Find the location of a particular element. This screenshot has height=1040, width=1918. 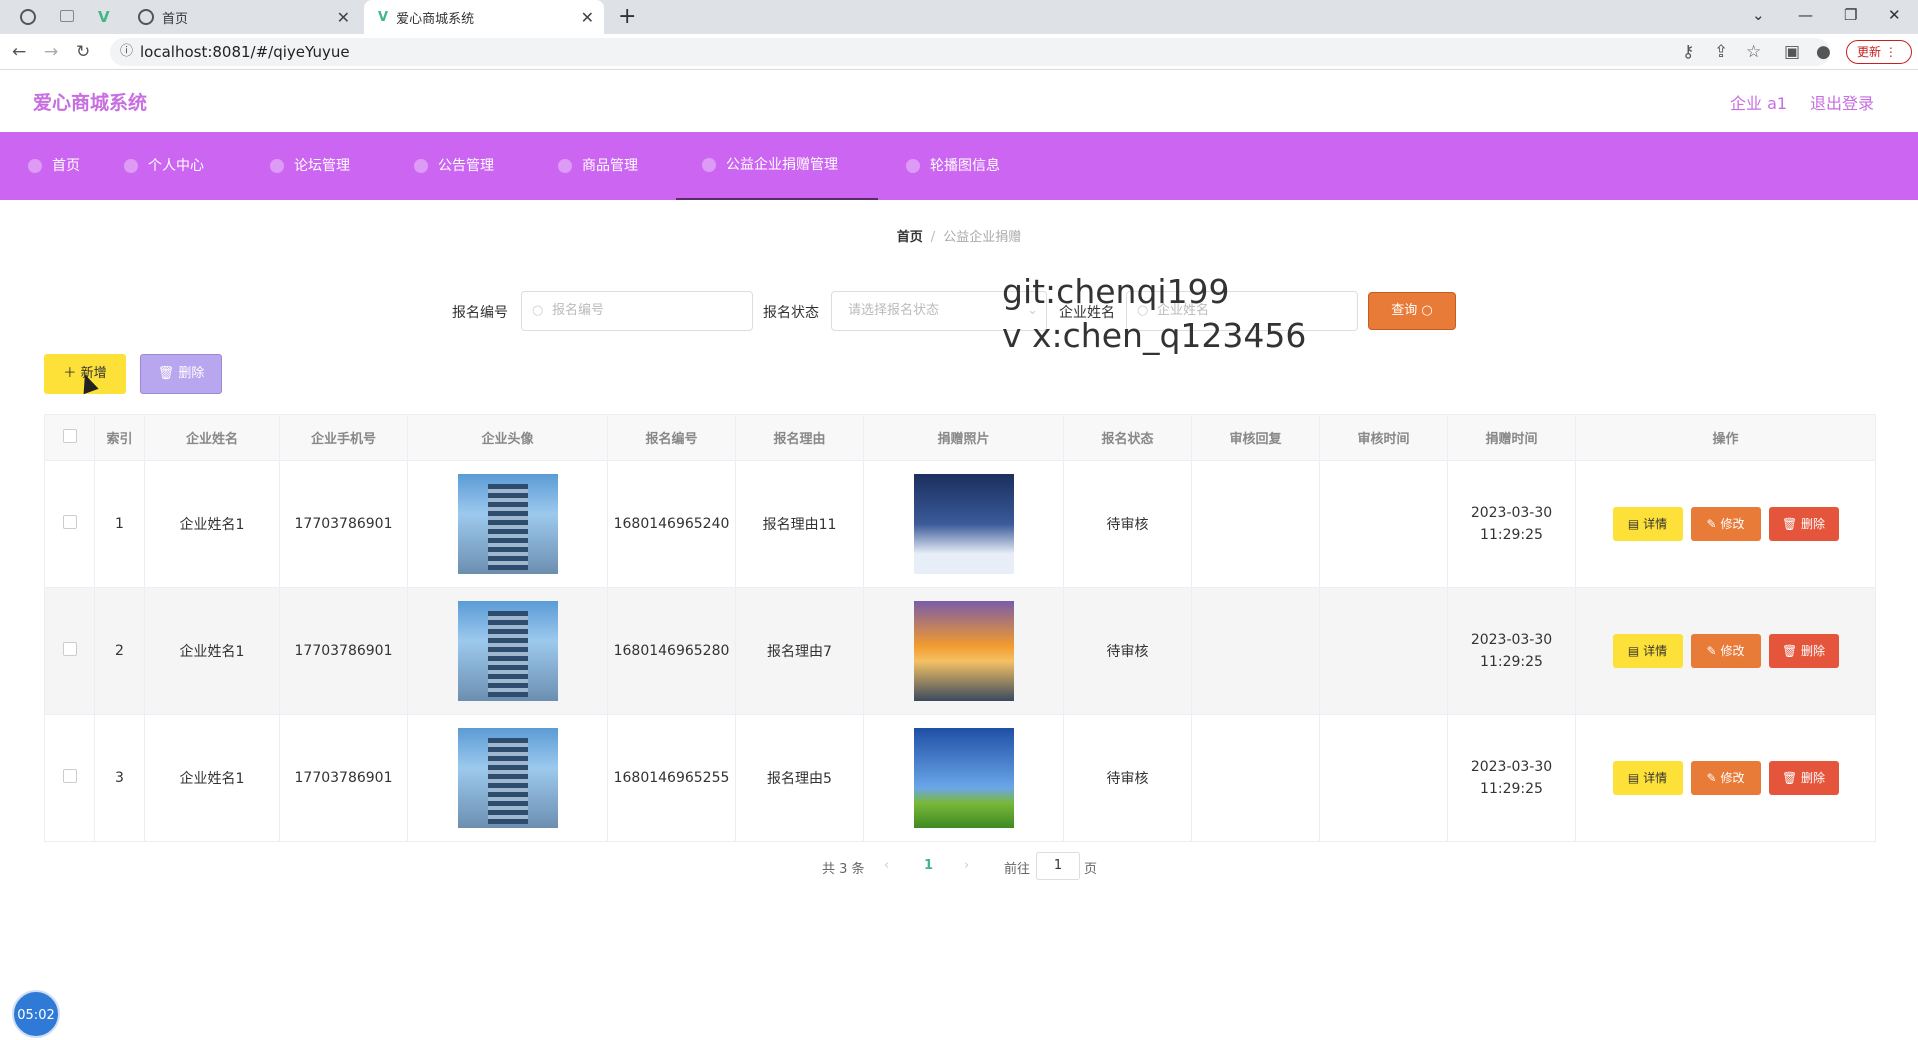

col-index: 索引 is located at coordinates (119, 437).